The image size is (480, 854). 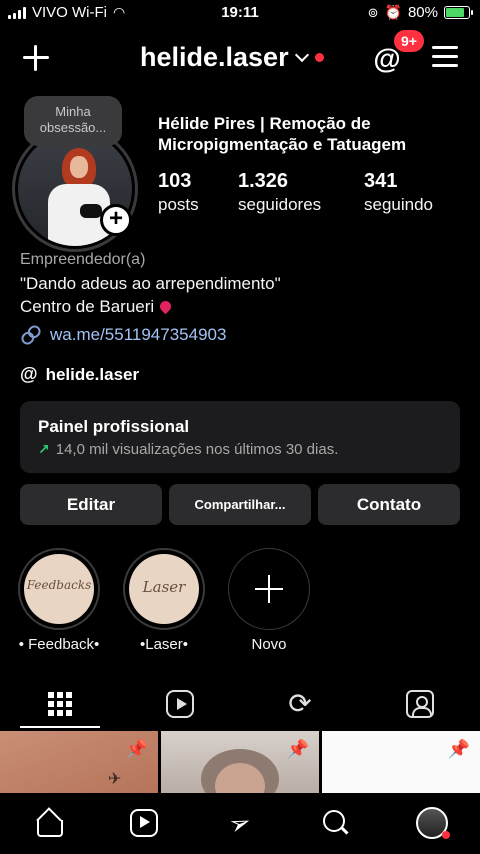 I want to click on stat-label: seguindo, so click(x=399, y=204).